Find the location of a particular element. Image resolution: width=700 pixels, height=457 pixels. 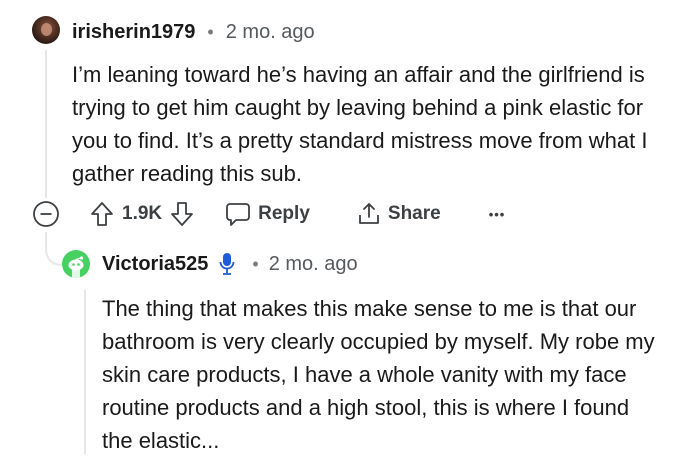

share-icon is located at coordinates (369, 214).